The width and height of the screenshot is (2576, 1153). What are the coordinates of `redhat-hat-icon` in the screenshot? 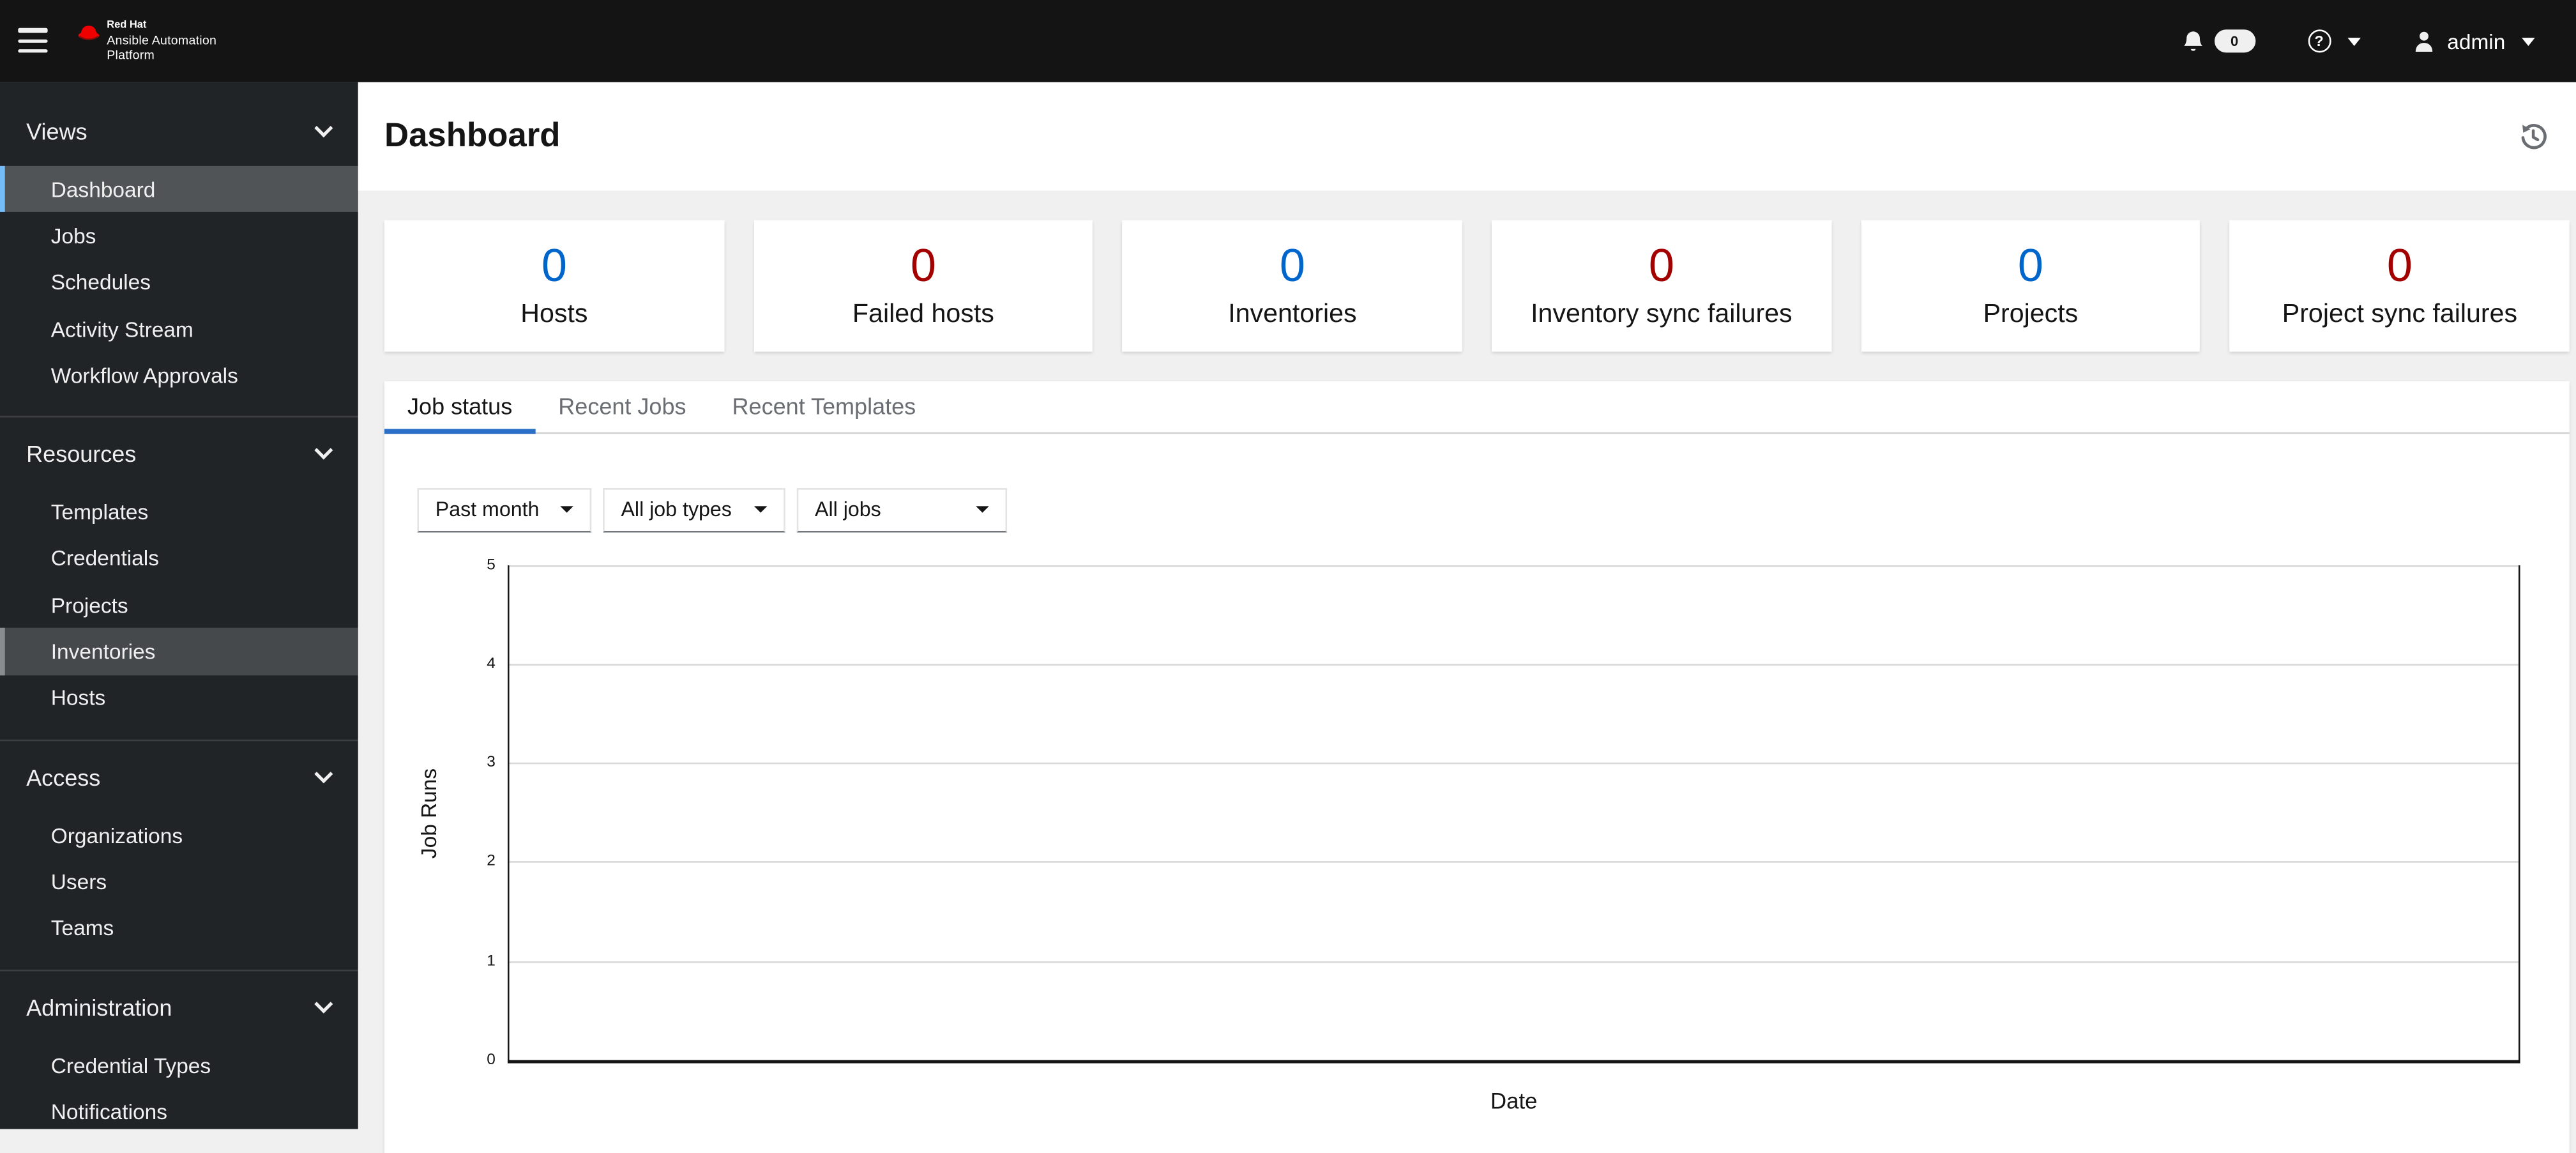 It's located at (89, 32).